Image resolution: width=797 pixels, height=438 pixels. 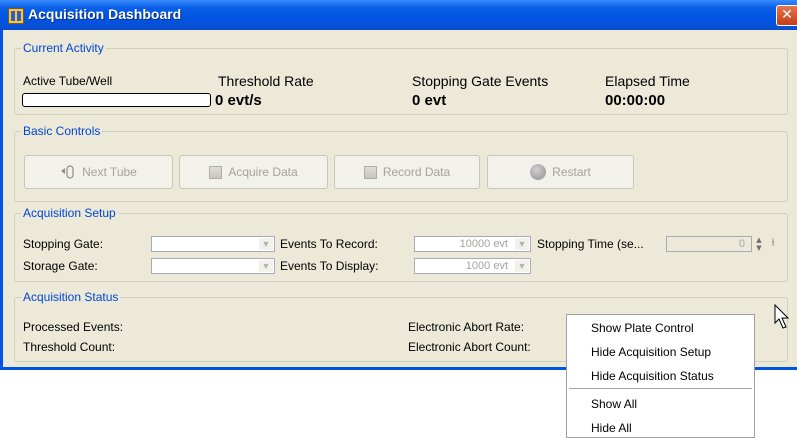 I want to click on app-icon, so click(x=16, y=16).